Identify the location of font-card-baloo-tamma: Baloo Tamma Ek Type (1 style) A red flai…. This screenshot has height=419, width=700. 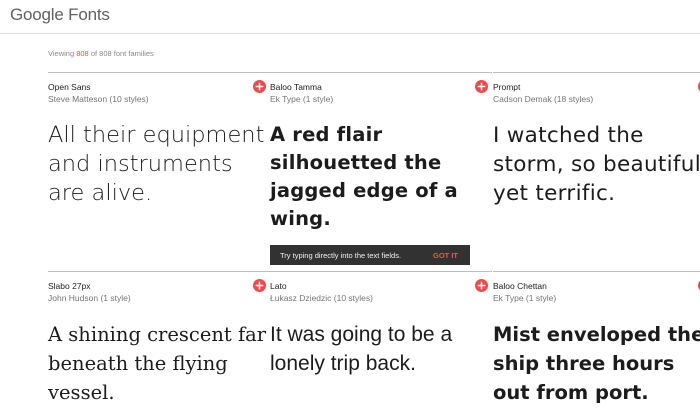
(381, 157).